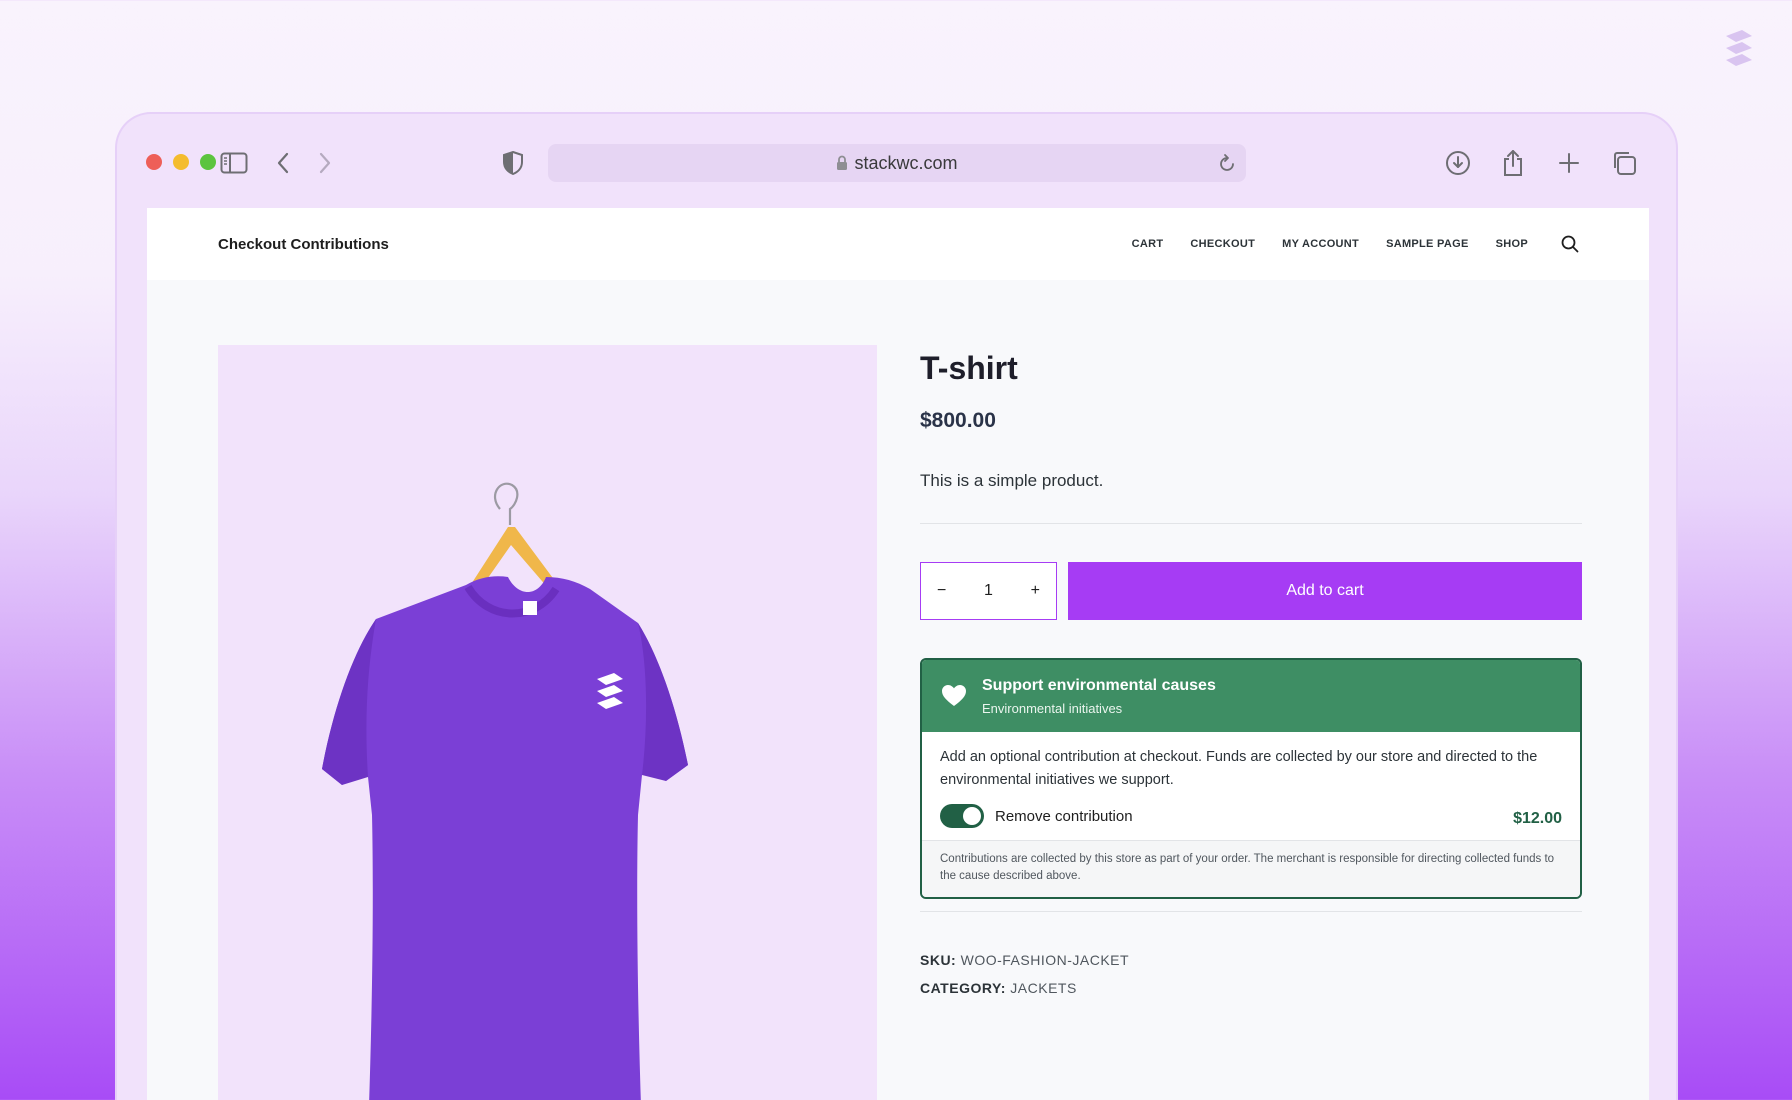 This screenshot has width=1792, height=1100. Describe the element at coordinates (1064, 816) in the screenshot. I see `contribution-toggle-label: Remove contribution` at that location.